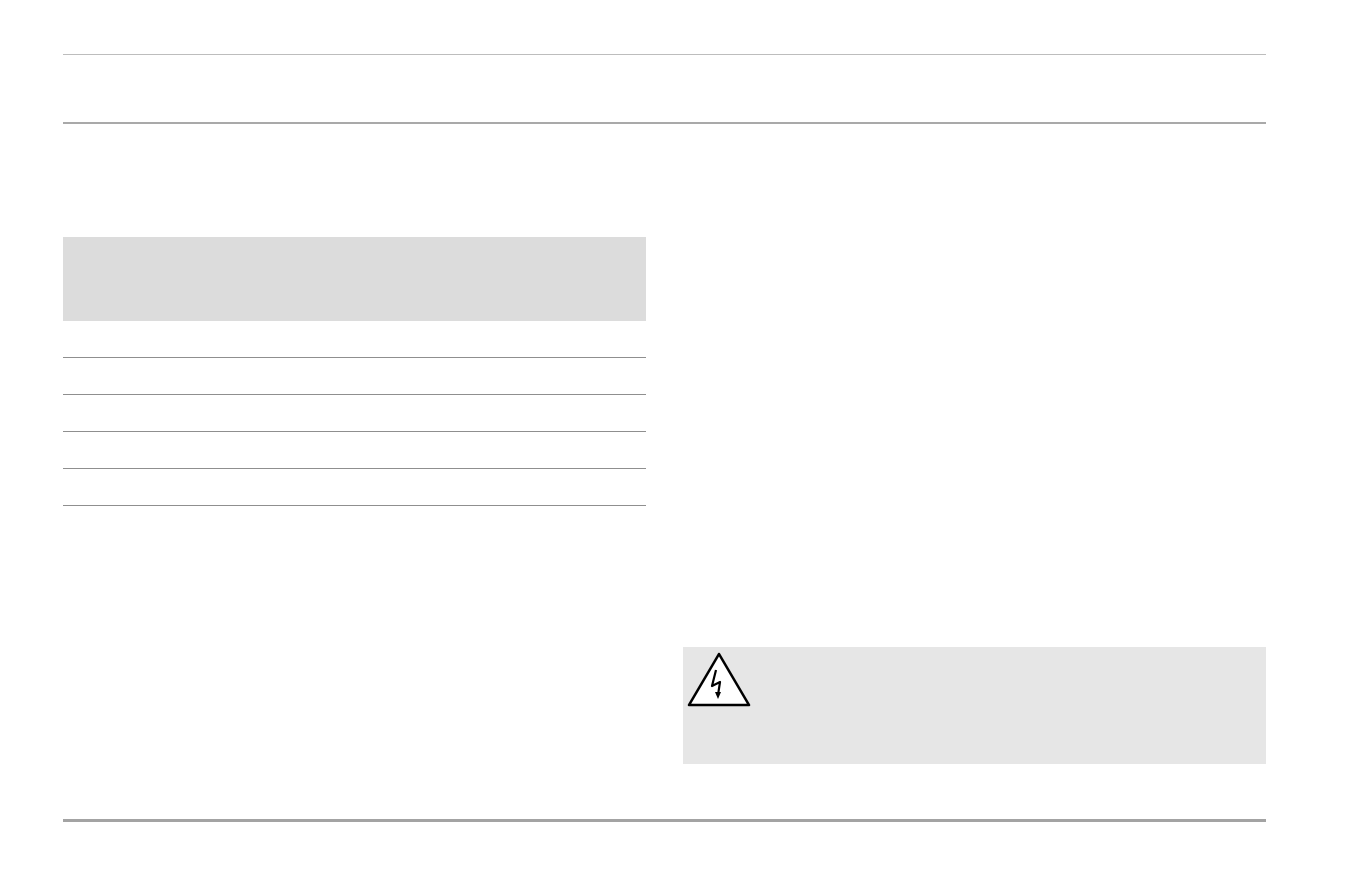 Image resolution: width=1361 pixels, height=881 pixels. What do you see at coordinates (664, 123) in the screenshot?
I see `header-rule` at bounding box center [664, 123].